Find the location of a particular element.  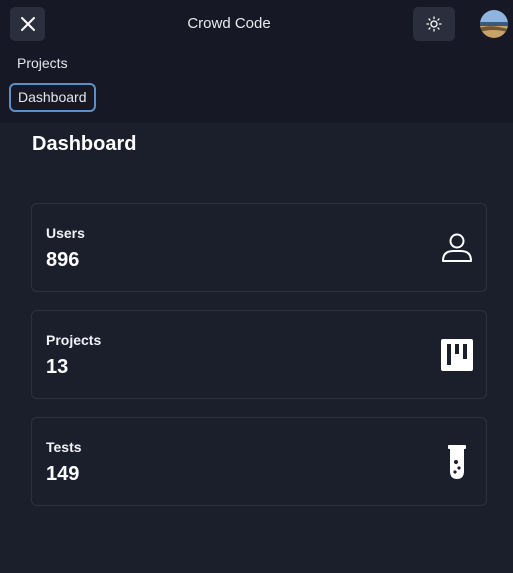

stat-card-projects: Projects 13 is located at coordinates (259, 354).